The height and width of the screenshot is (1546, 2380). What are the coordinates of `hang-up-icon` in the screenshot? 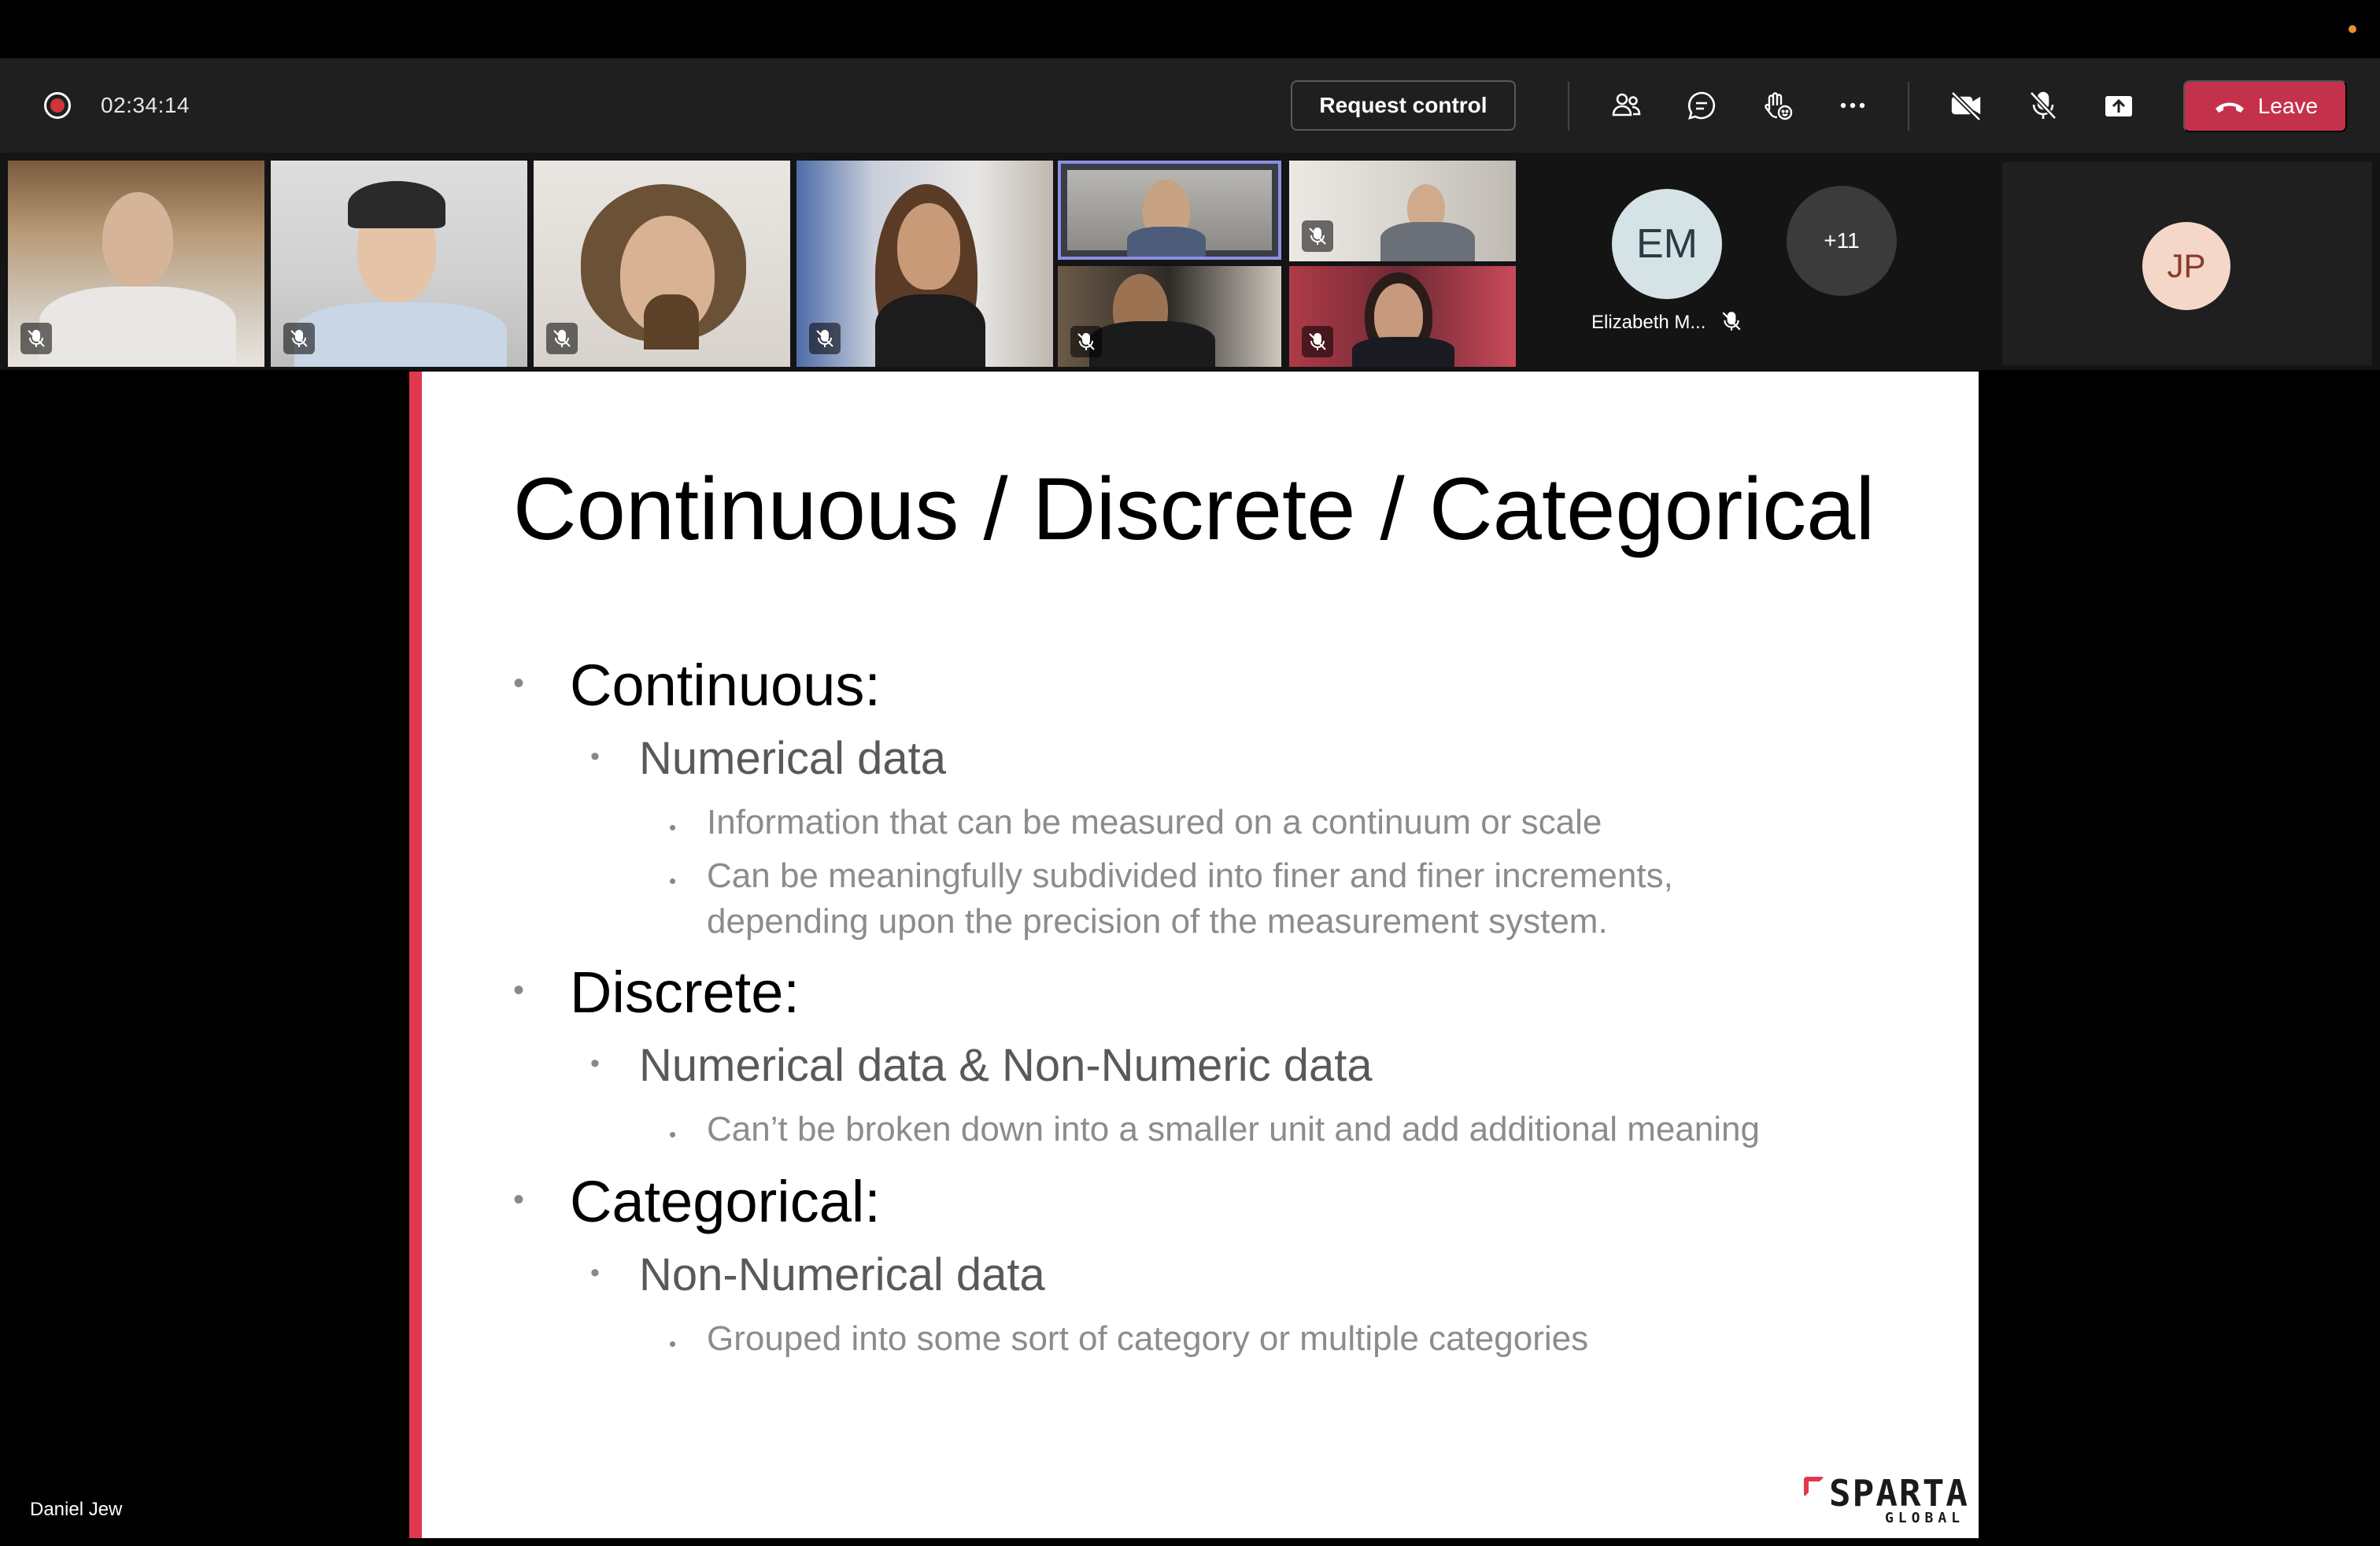 It's located at (2229, 108).